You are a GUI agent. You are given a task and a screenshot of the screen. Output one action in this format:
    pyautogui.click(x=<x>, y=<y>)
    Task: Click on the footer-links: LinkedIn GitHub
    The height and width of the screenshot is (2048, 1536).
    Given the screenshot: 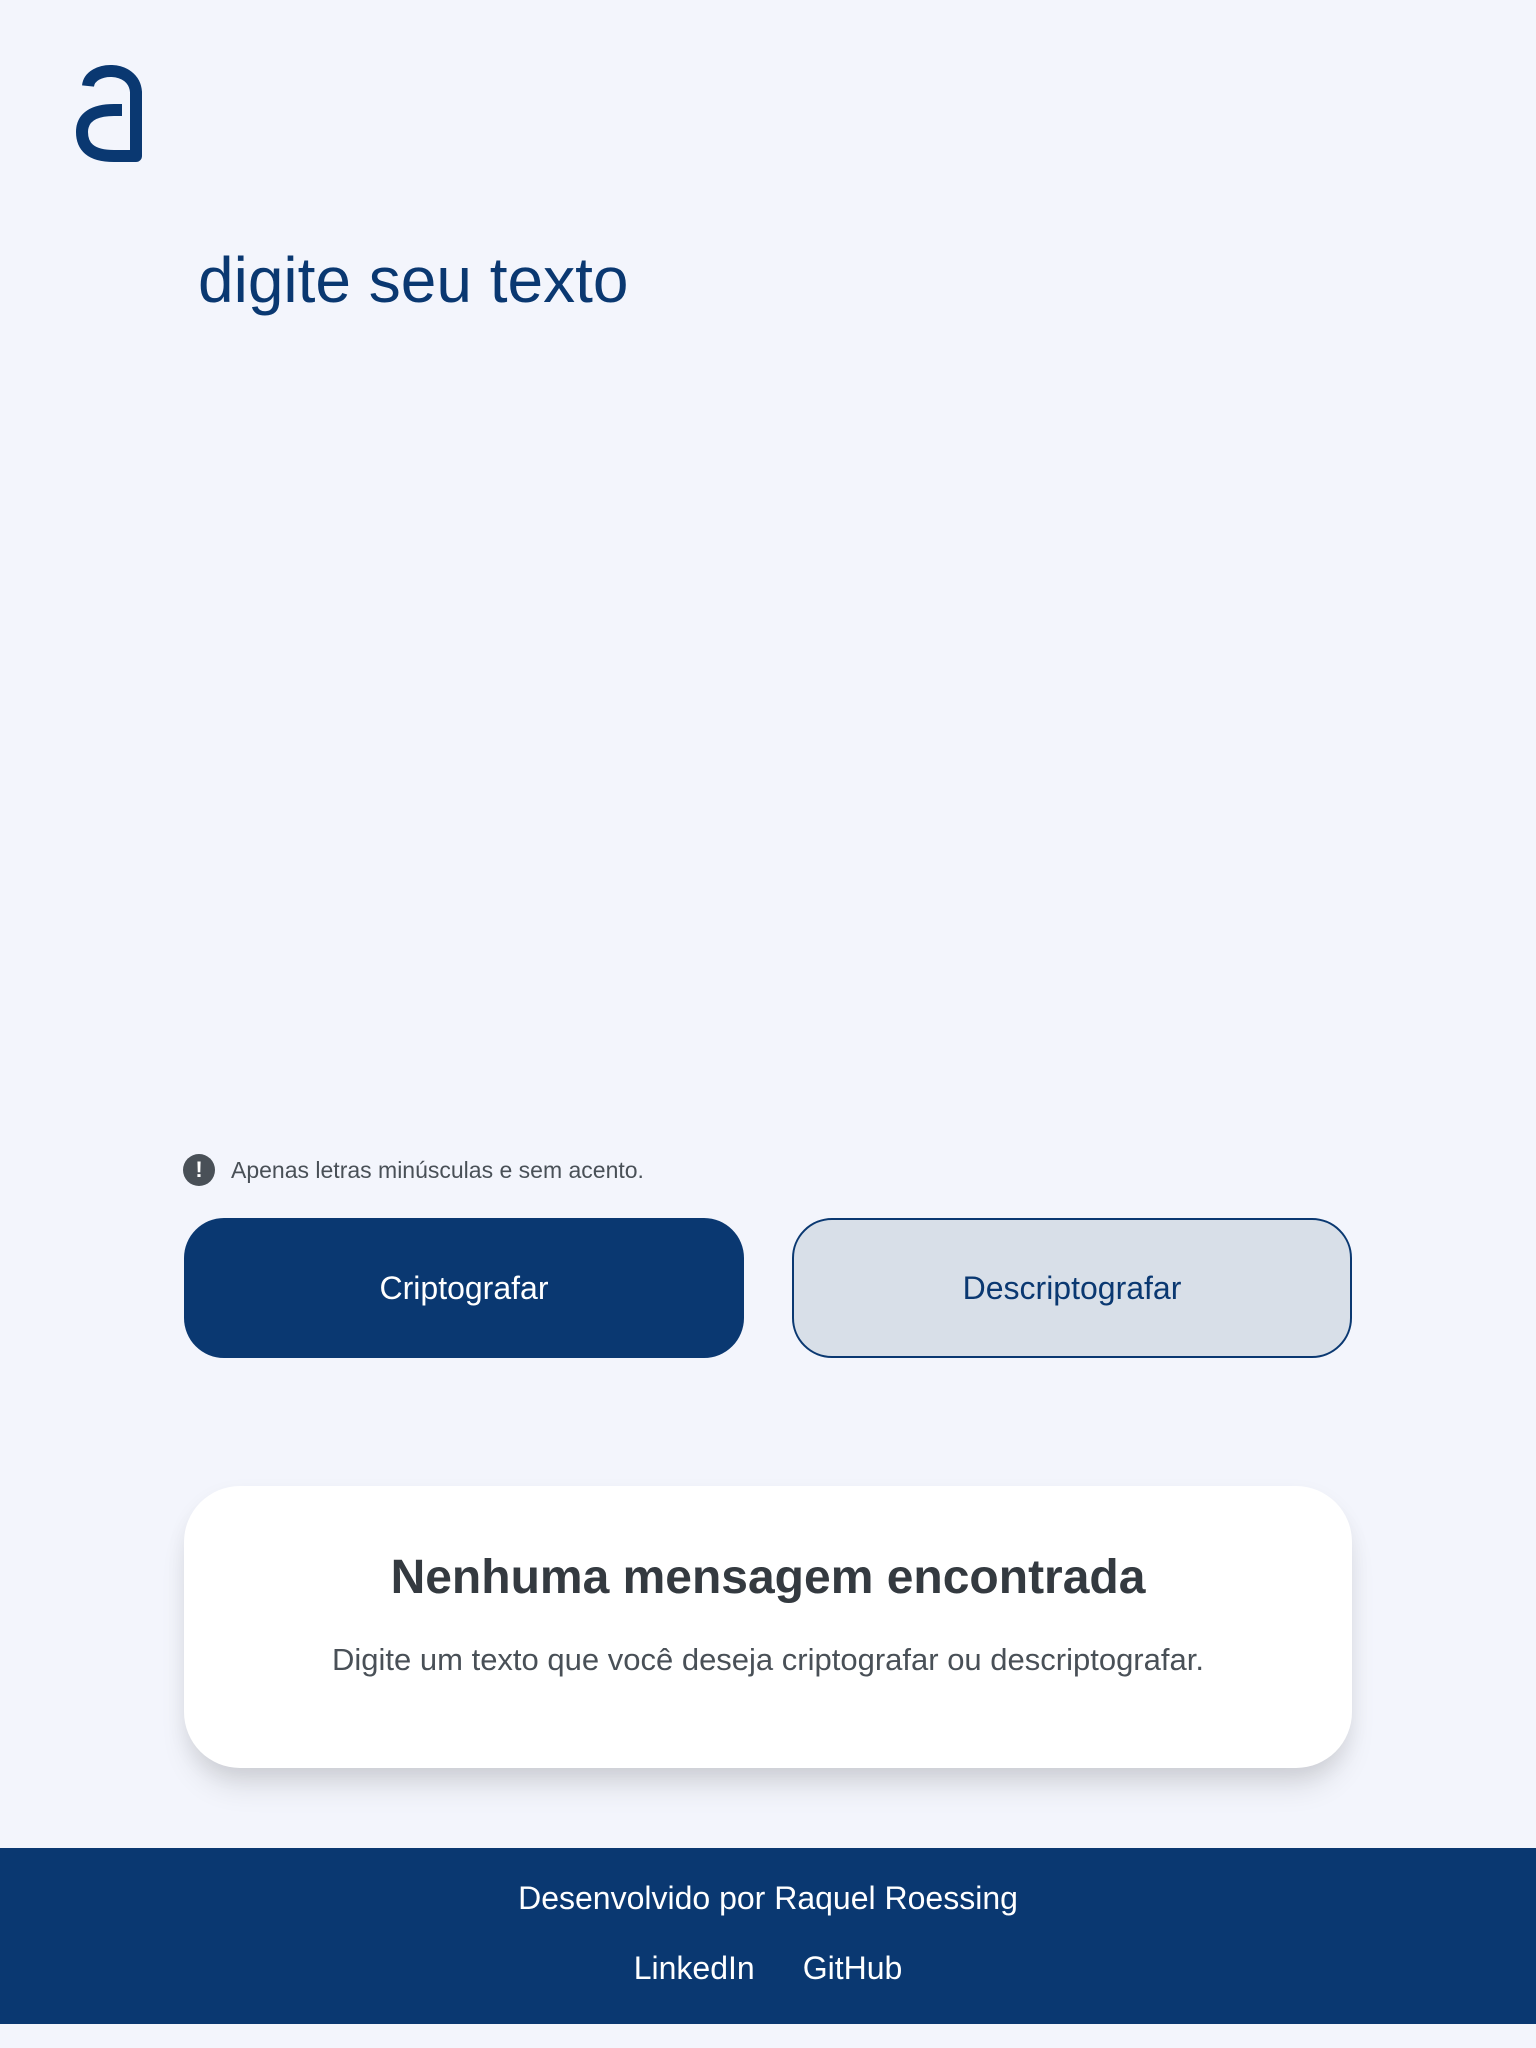 What is the action you would take?
    pyautogui.click(x=768, y=1968)
    